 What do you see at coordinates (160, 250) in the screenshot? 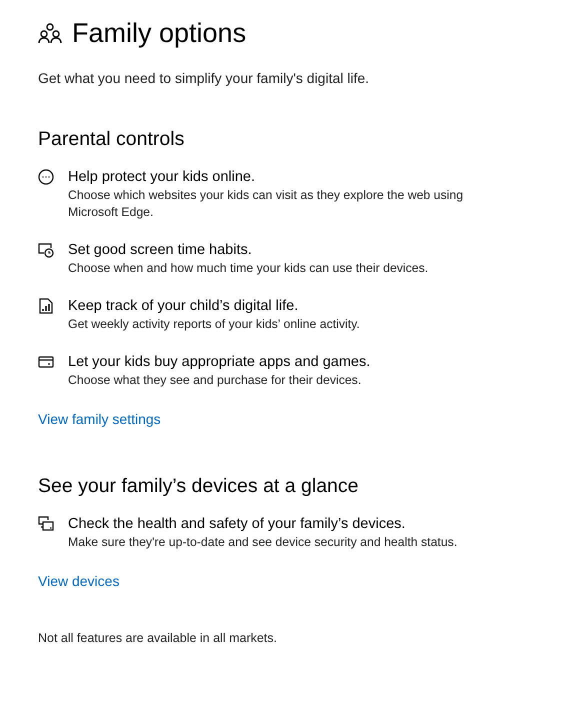
I see `feature-title: Set good screen time habits.` at bounding box center [160, 250].